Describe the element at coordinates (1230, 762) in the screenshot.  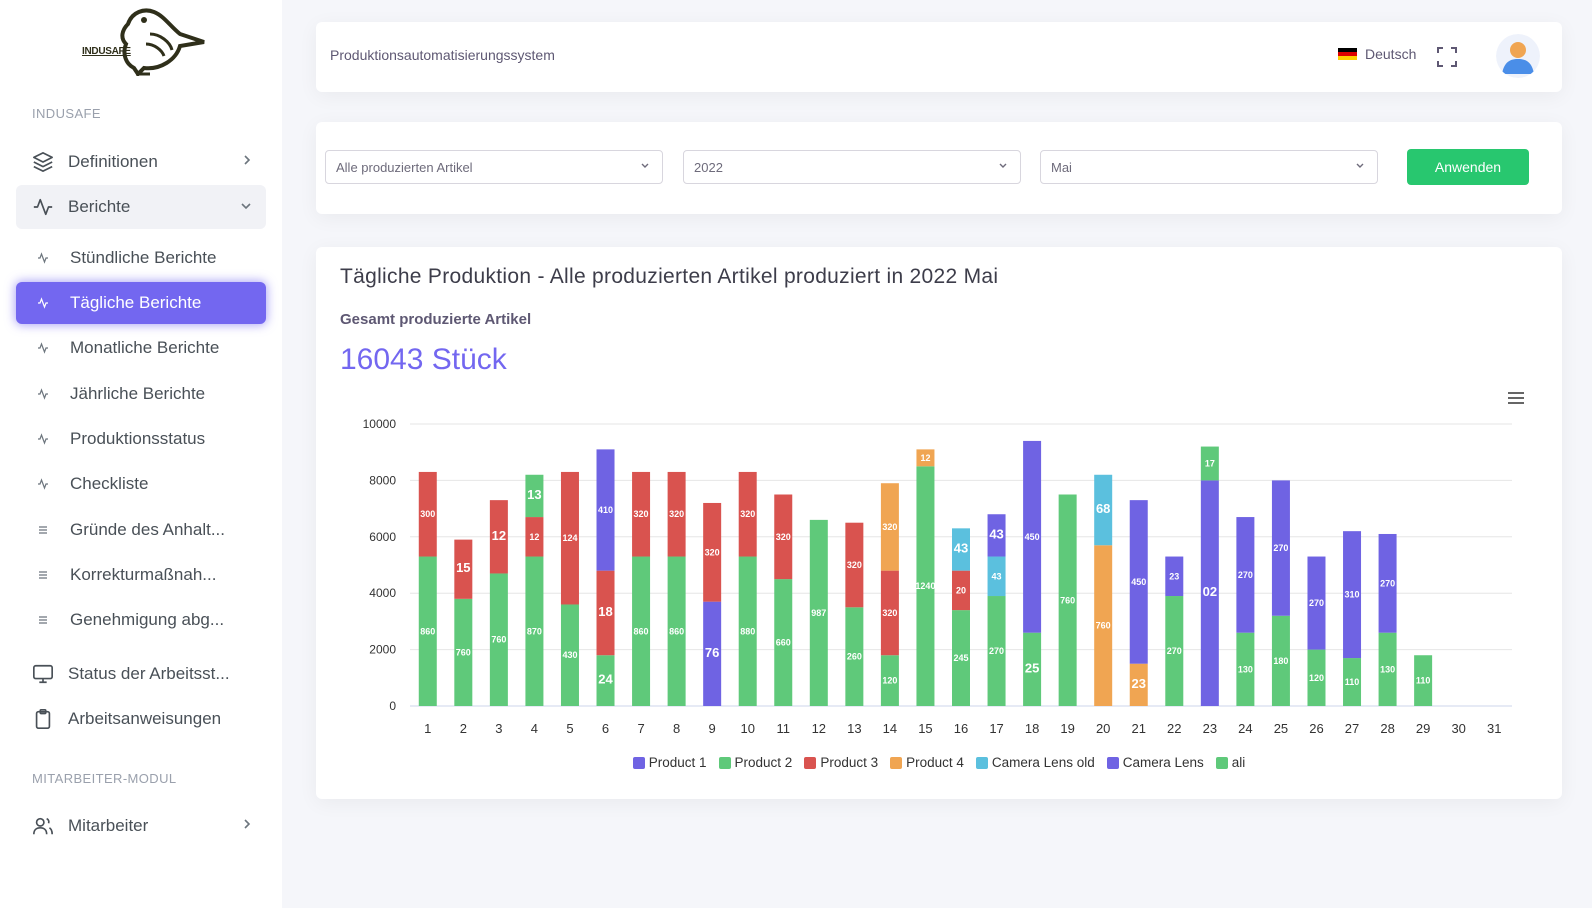
I see `legend-item: ali` at that location.